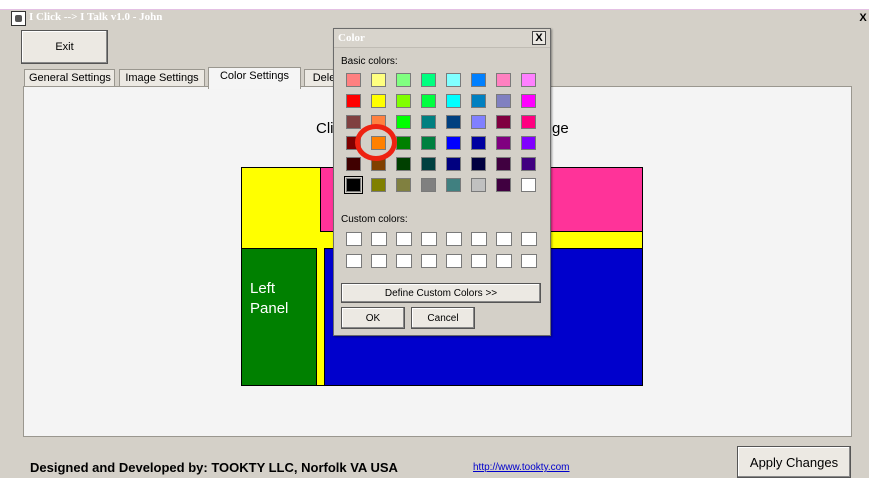 This screenshot has height=478, width=869. I want to click on footer-website-link: http://www.tookty.com, so click(521, 467).